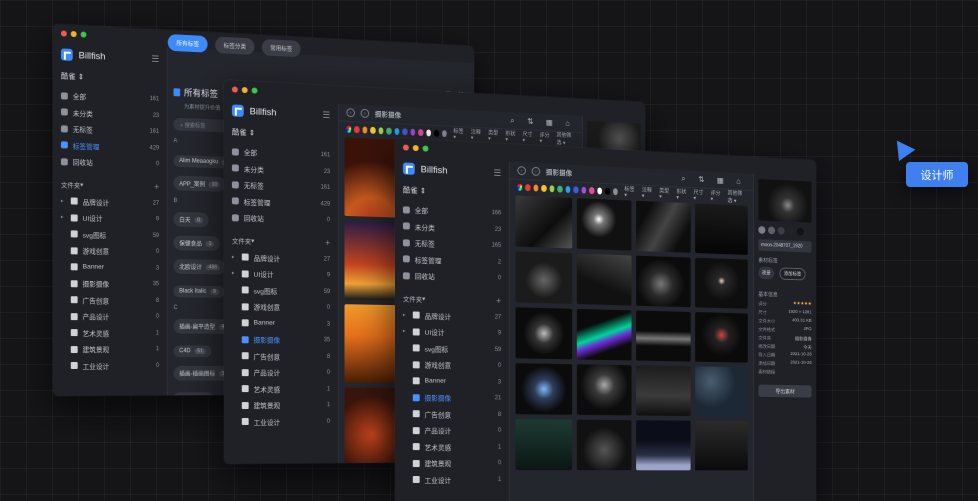 This screenshot has width=978, height=501. What do you see at coordinates (476, 135) in the screenshot?
I see `filter-dropdown: 注释 ▾` at bounding box center [476, 135].